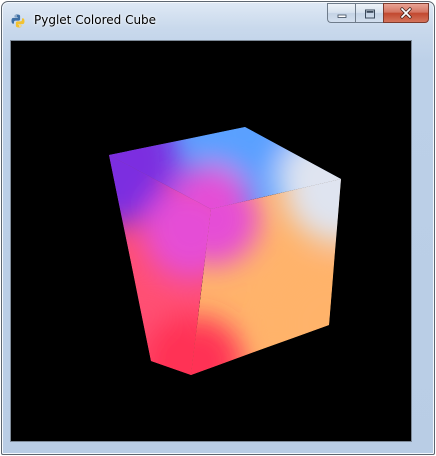 The width and height of the screenshot is (436, 456). I want to click on minimize-icon, so click(342, 13).